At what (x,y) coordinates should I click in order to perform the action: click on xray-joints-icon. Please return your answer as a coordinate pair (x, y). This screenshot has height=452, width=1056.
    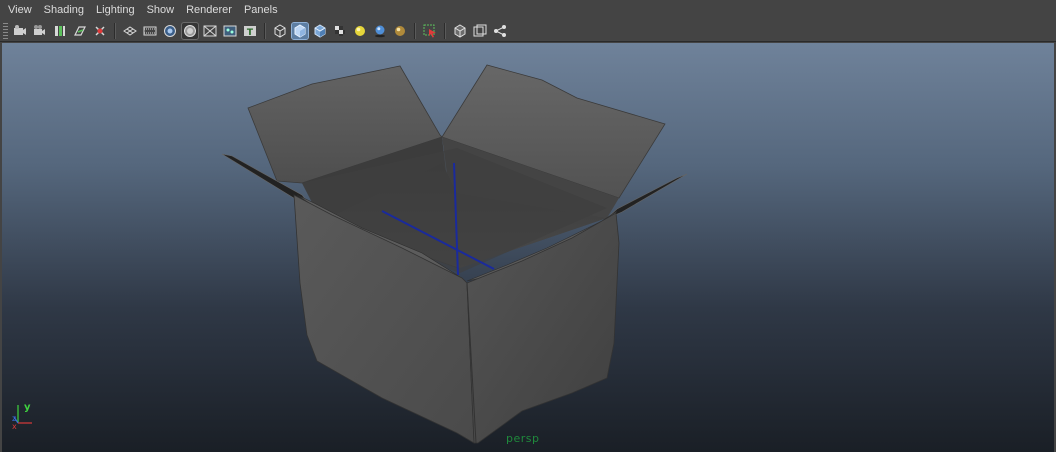
    Looking at the image, I should click on (480, 31).